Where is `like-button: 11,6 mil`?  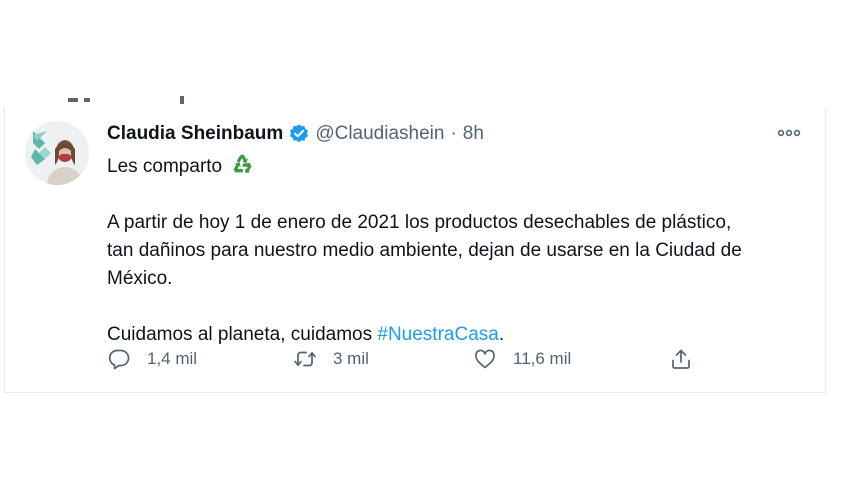 like-button: 11,6 mil is located at coordinates (522, 359).